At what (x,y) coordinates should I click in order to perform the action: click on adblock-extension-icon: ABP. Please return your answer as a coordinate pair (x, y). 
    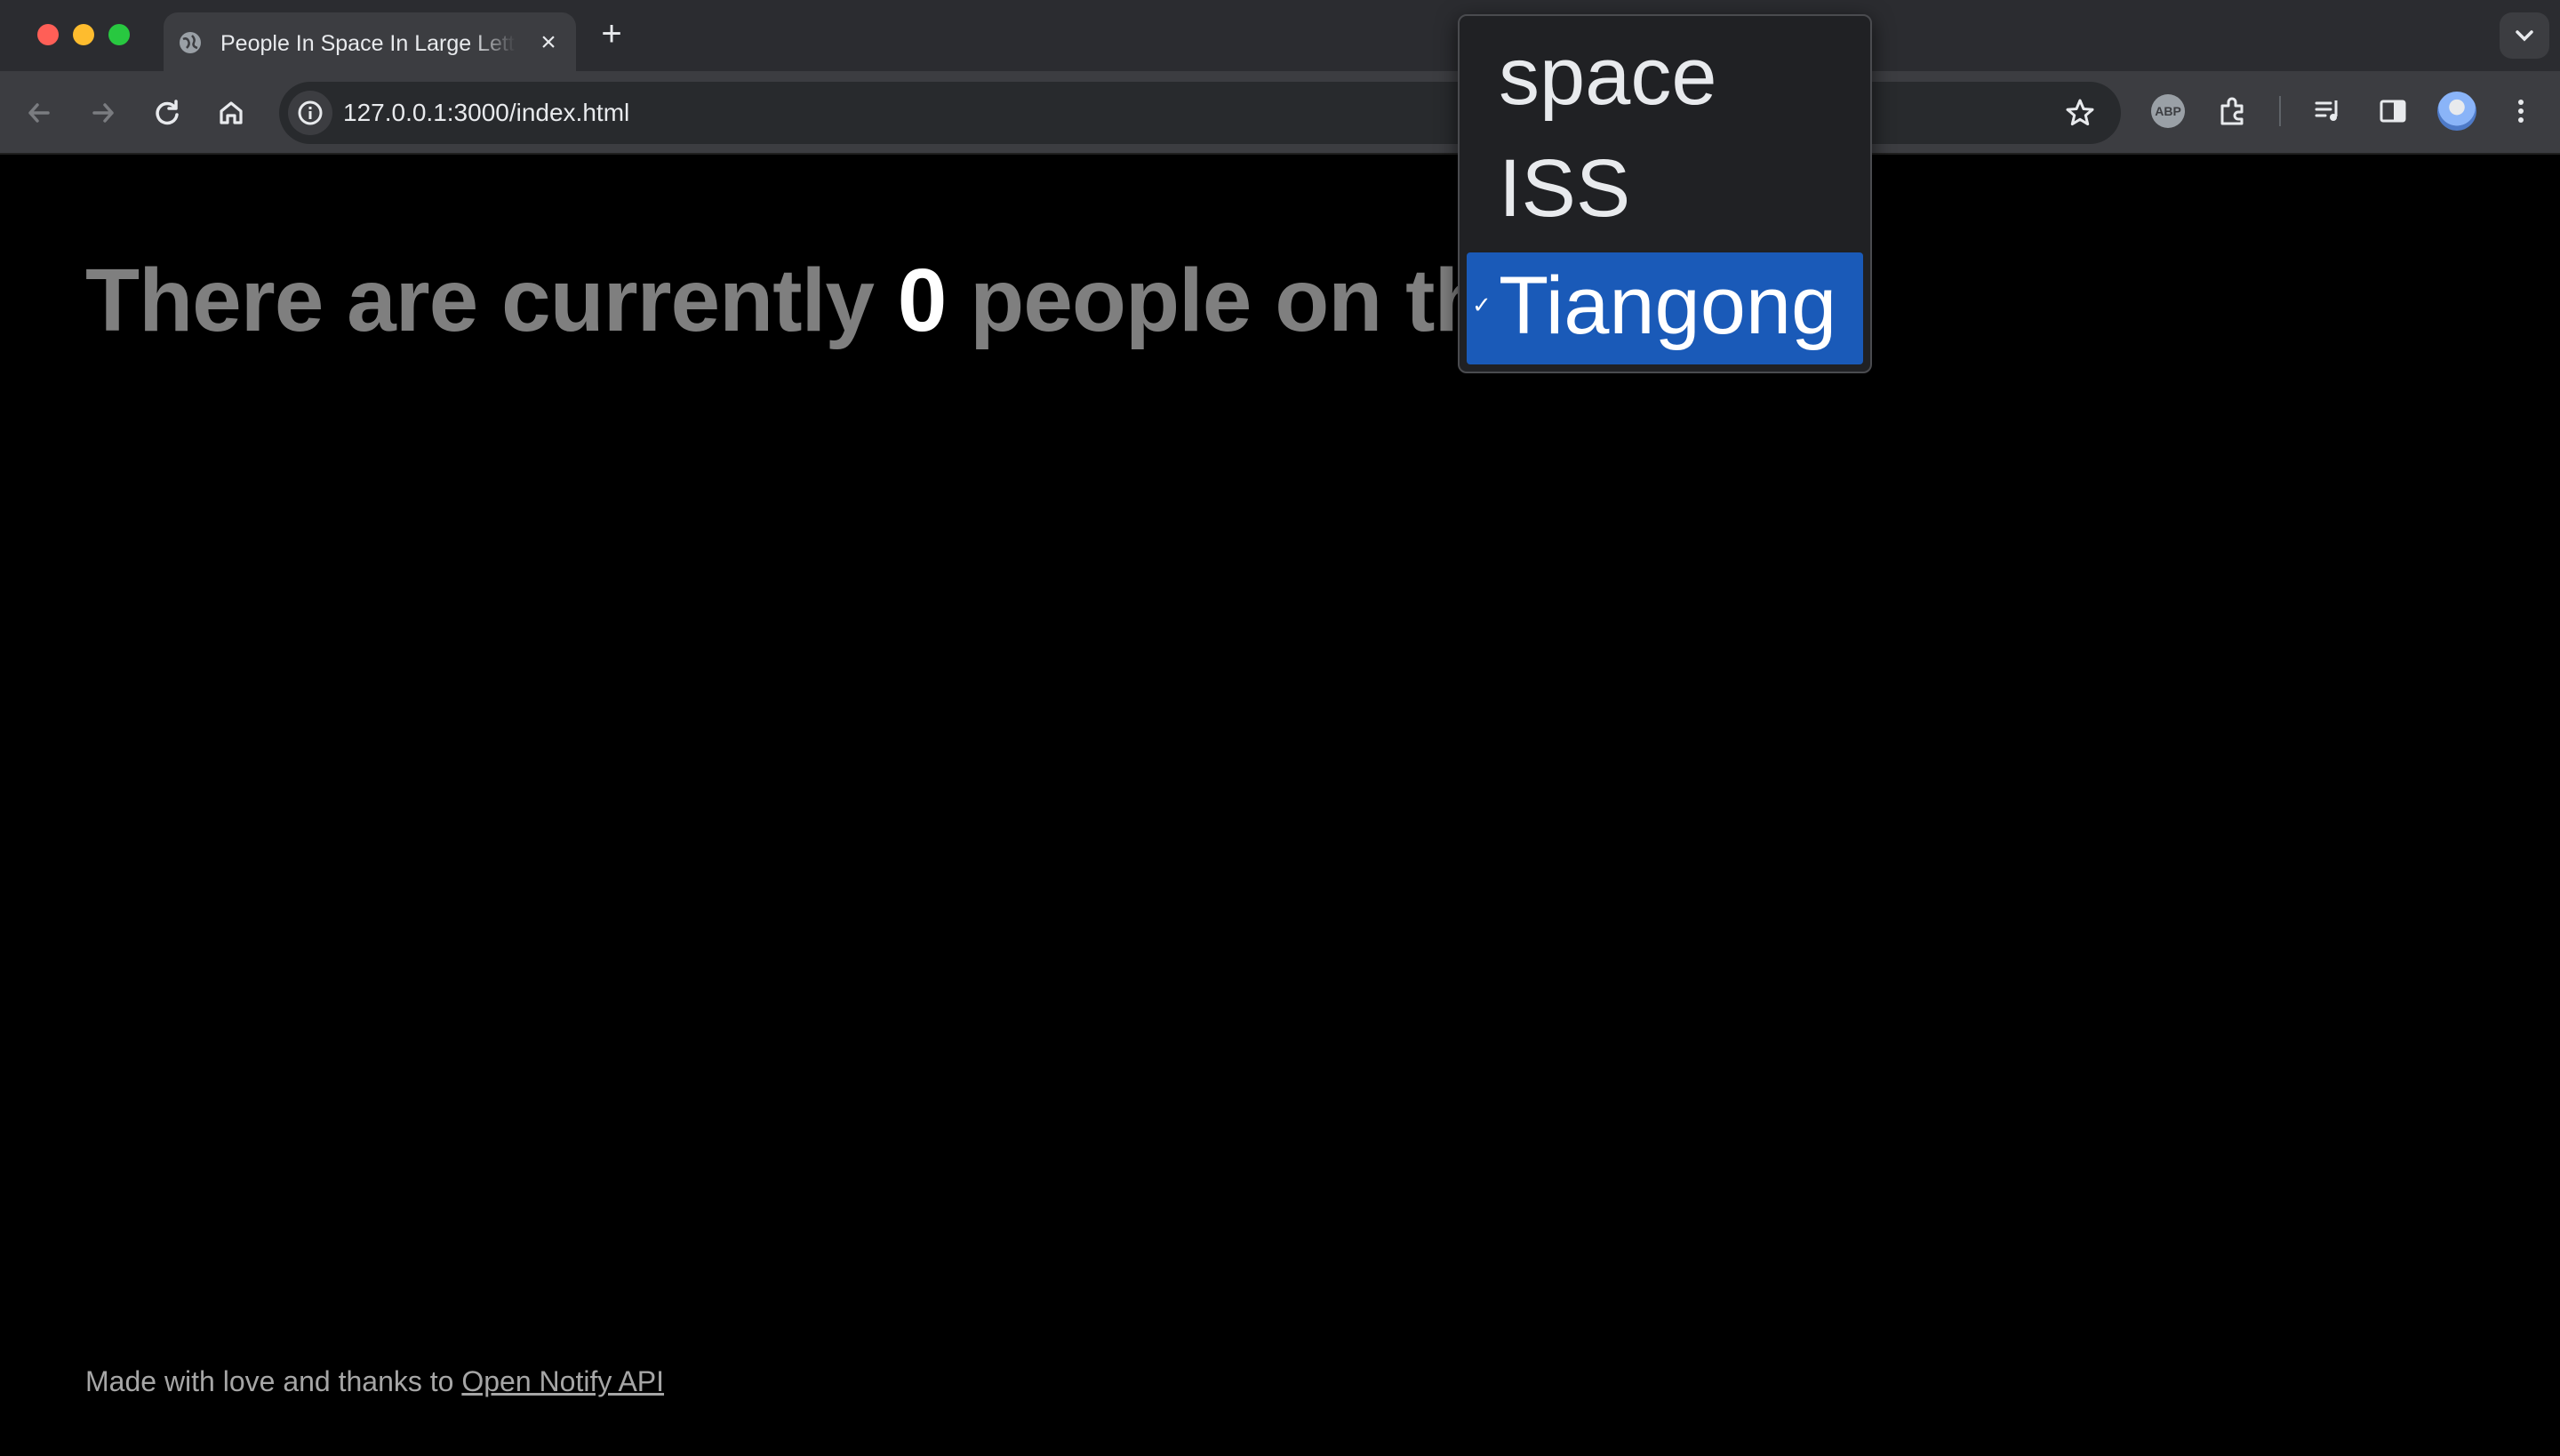
    Looking at the image, I should click on (2168, 111).